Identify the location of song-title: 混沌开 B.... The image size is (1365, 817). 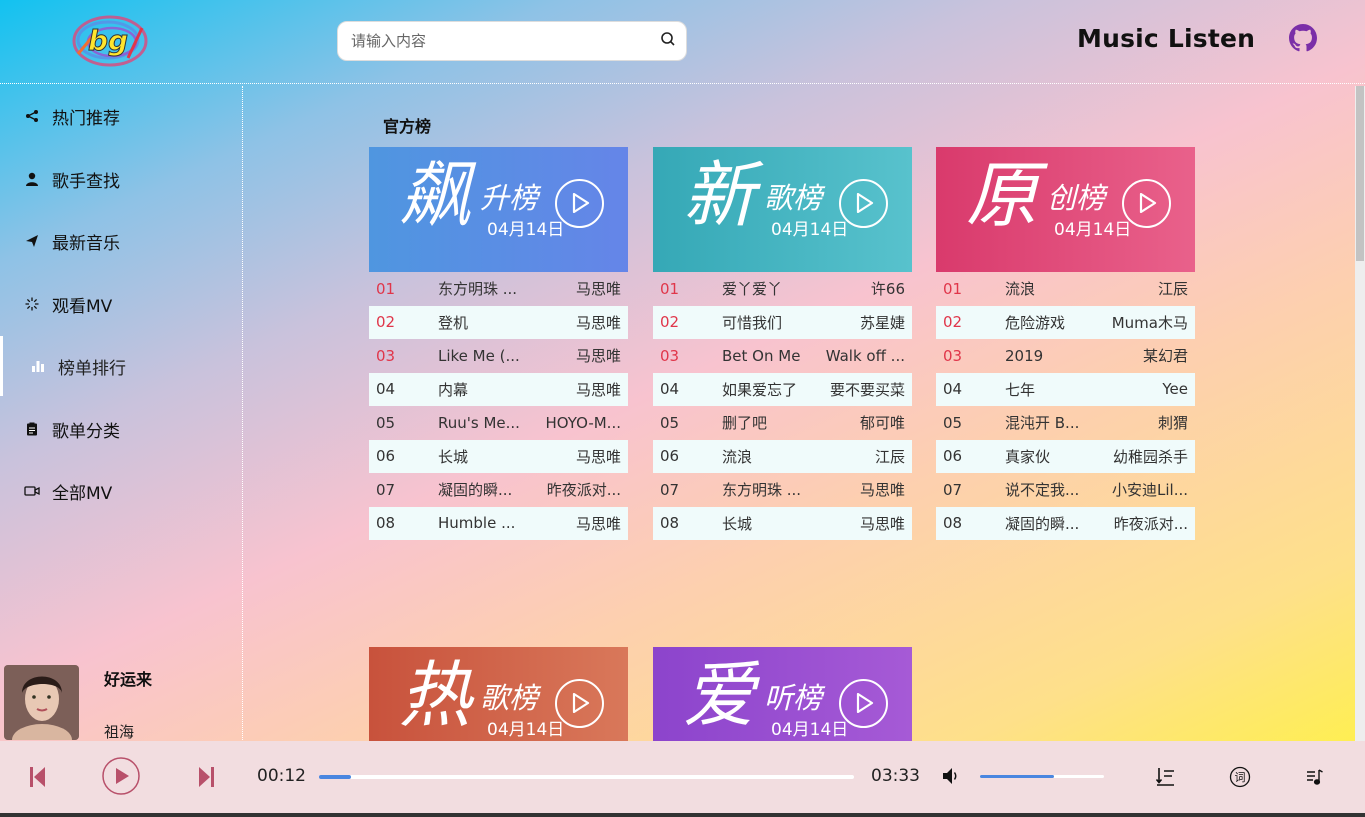
(1050, 422).